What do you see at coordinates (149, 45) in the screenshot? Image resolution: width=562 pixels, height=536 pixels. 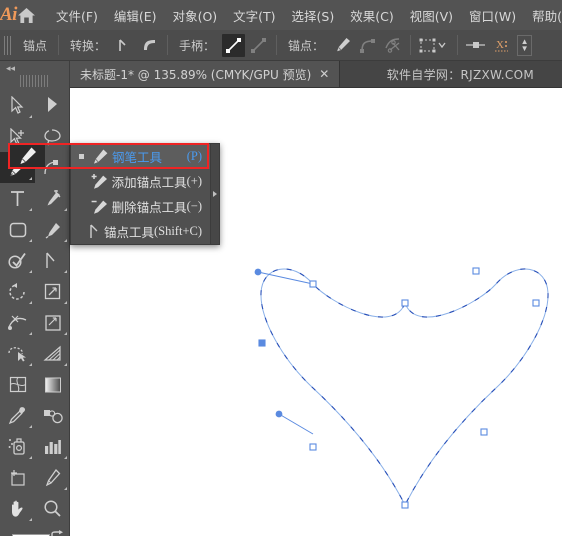 I see `convert-to-smooth-icon` at bounding box center [149, 45].